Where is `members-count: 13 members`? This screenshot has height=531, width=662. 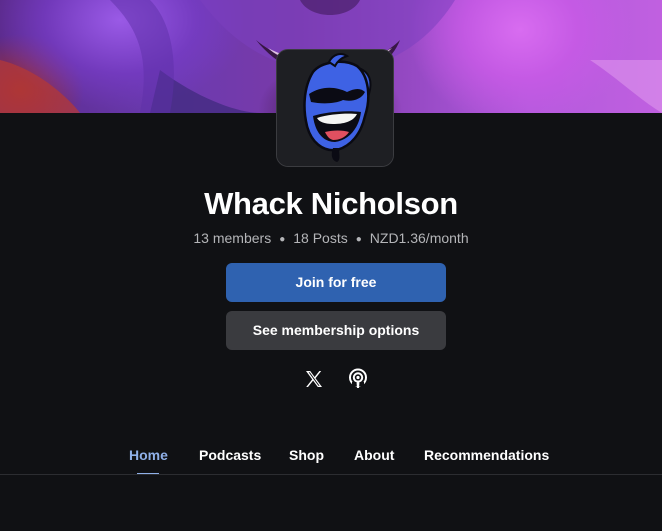
members-count: 13 members is located at coordinates (232, 238).